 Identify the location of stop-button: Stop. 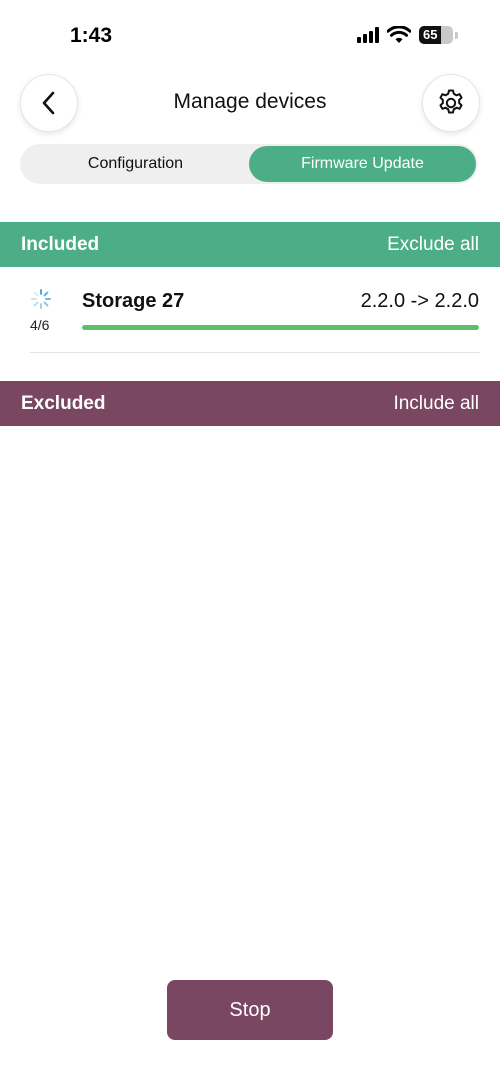
(250, 1010).